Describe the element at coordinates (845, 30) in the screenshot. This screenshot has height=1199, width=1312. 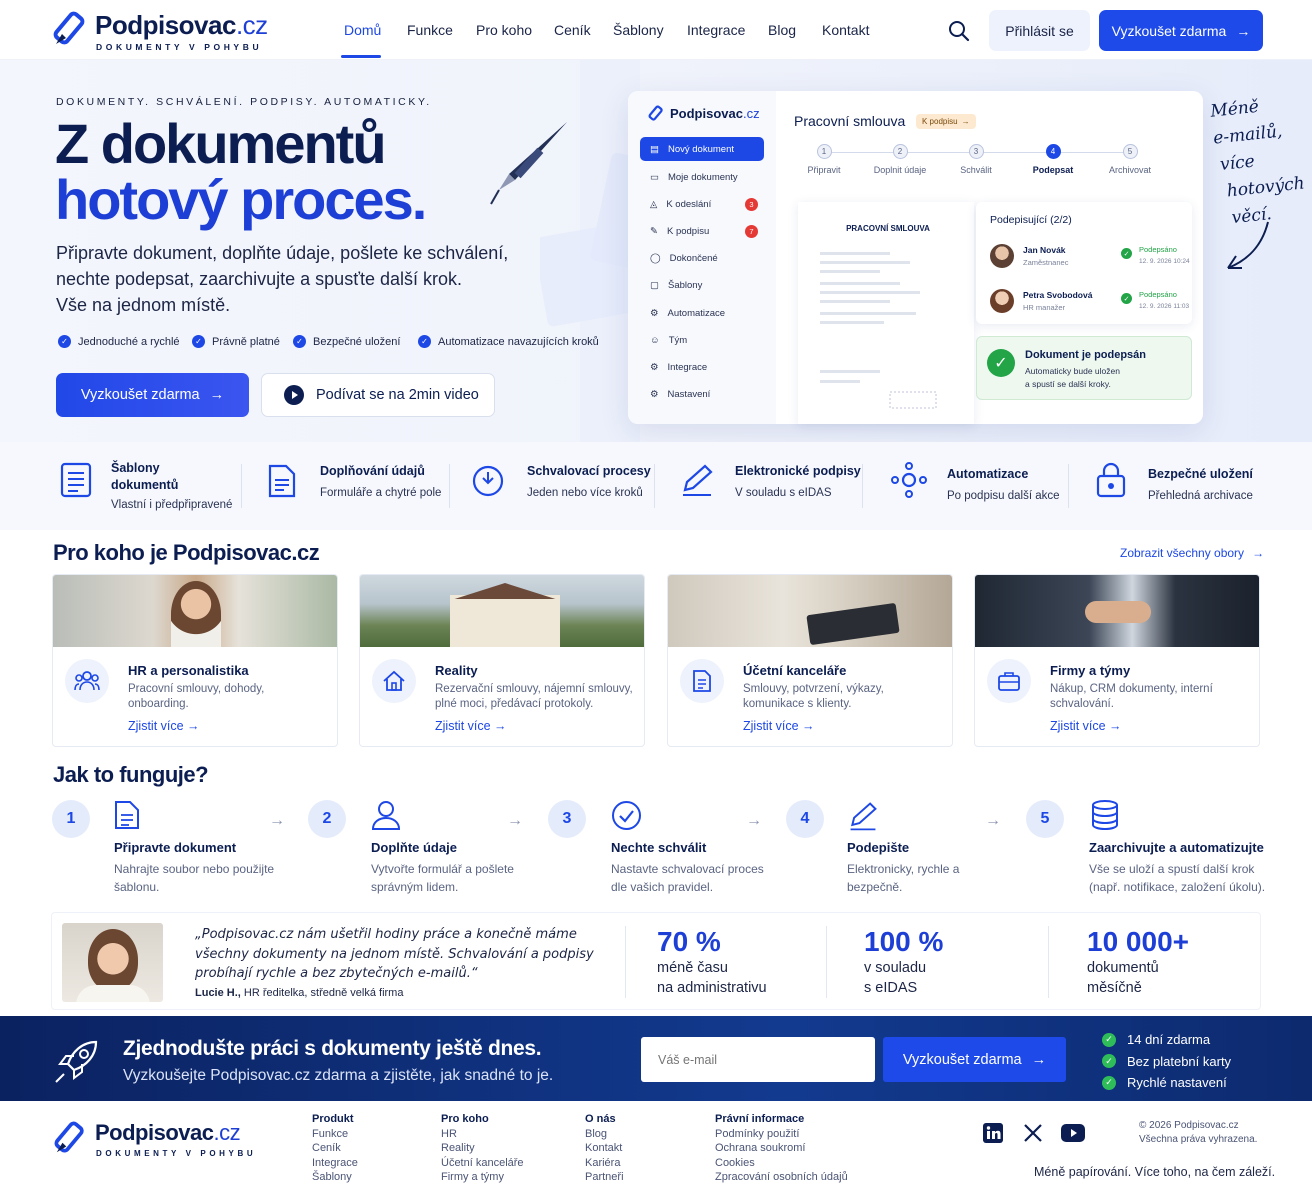
I see `nav-contact: Kontakt` at that location.